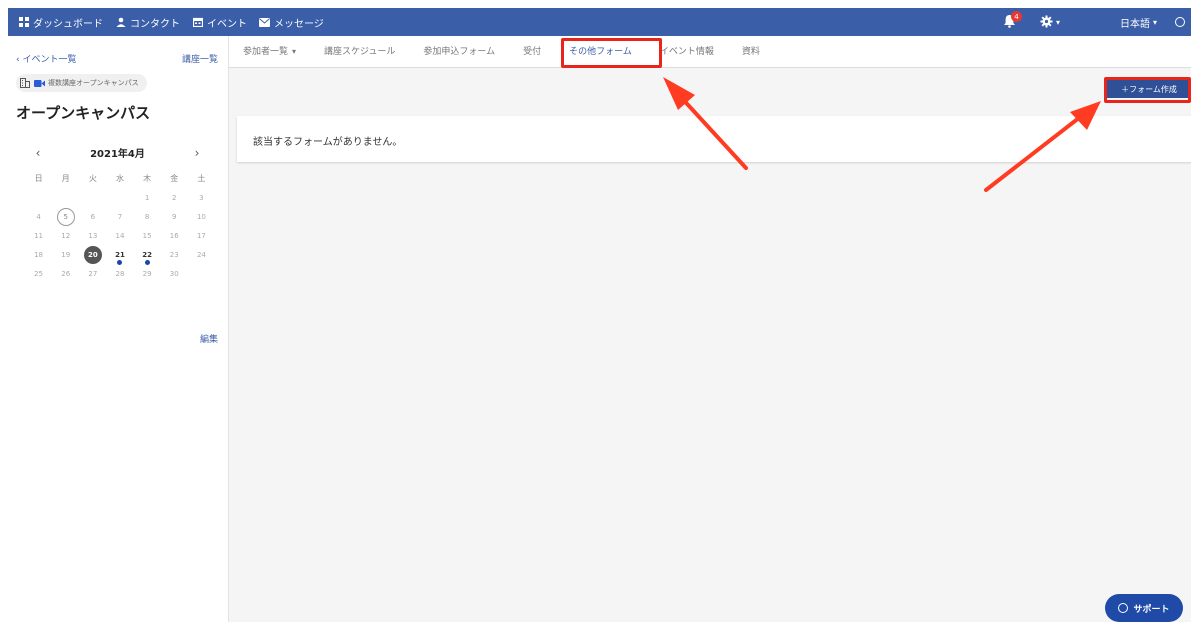 Image resolution: width=1191 pixels, height=622 pixels. I want to click on calendar-day: 24, so click(201, 255).